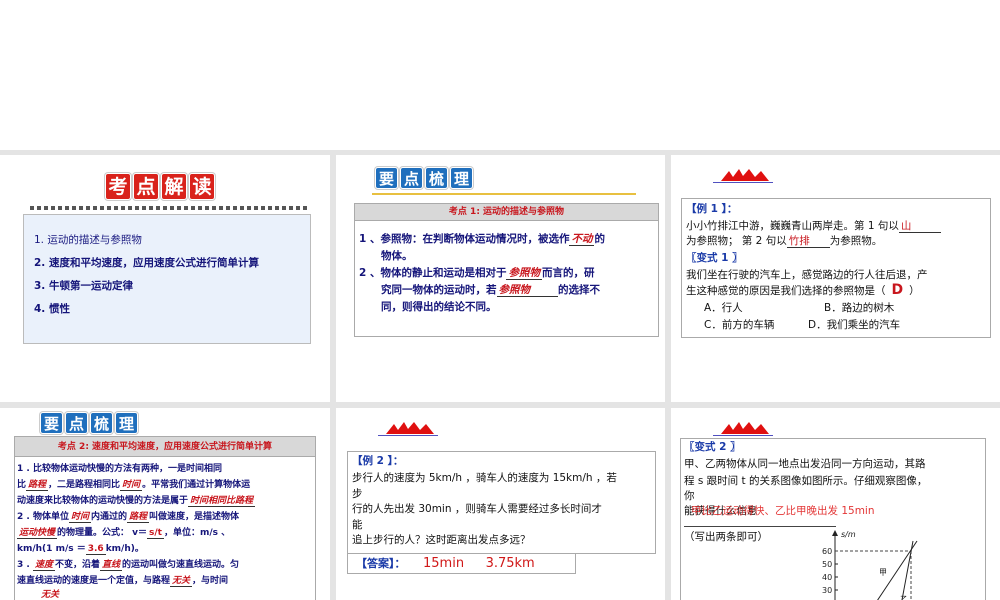  What do you see at coordinates (827, 564) in the screenshot?
I see `y-tick-label: 50` at bounding box center [827, 564].